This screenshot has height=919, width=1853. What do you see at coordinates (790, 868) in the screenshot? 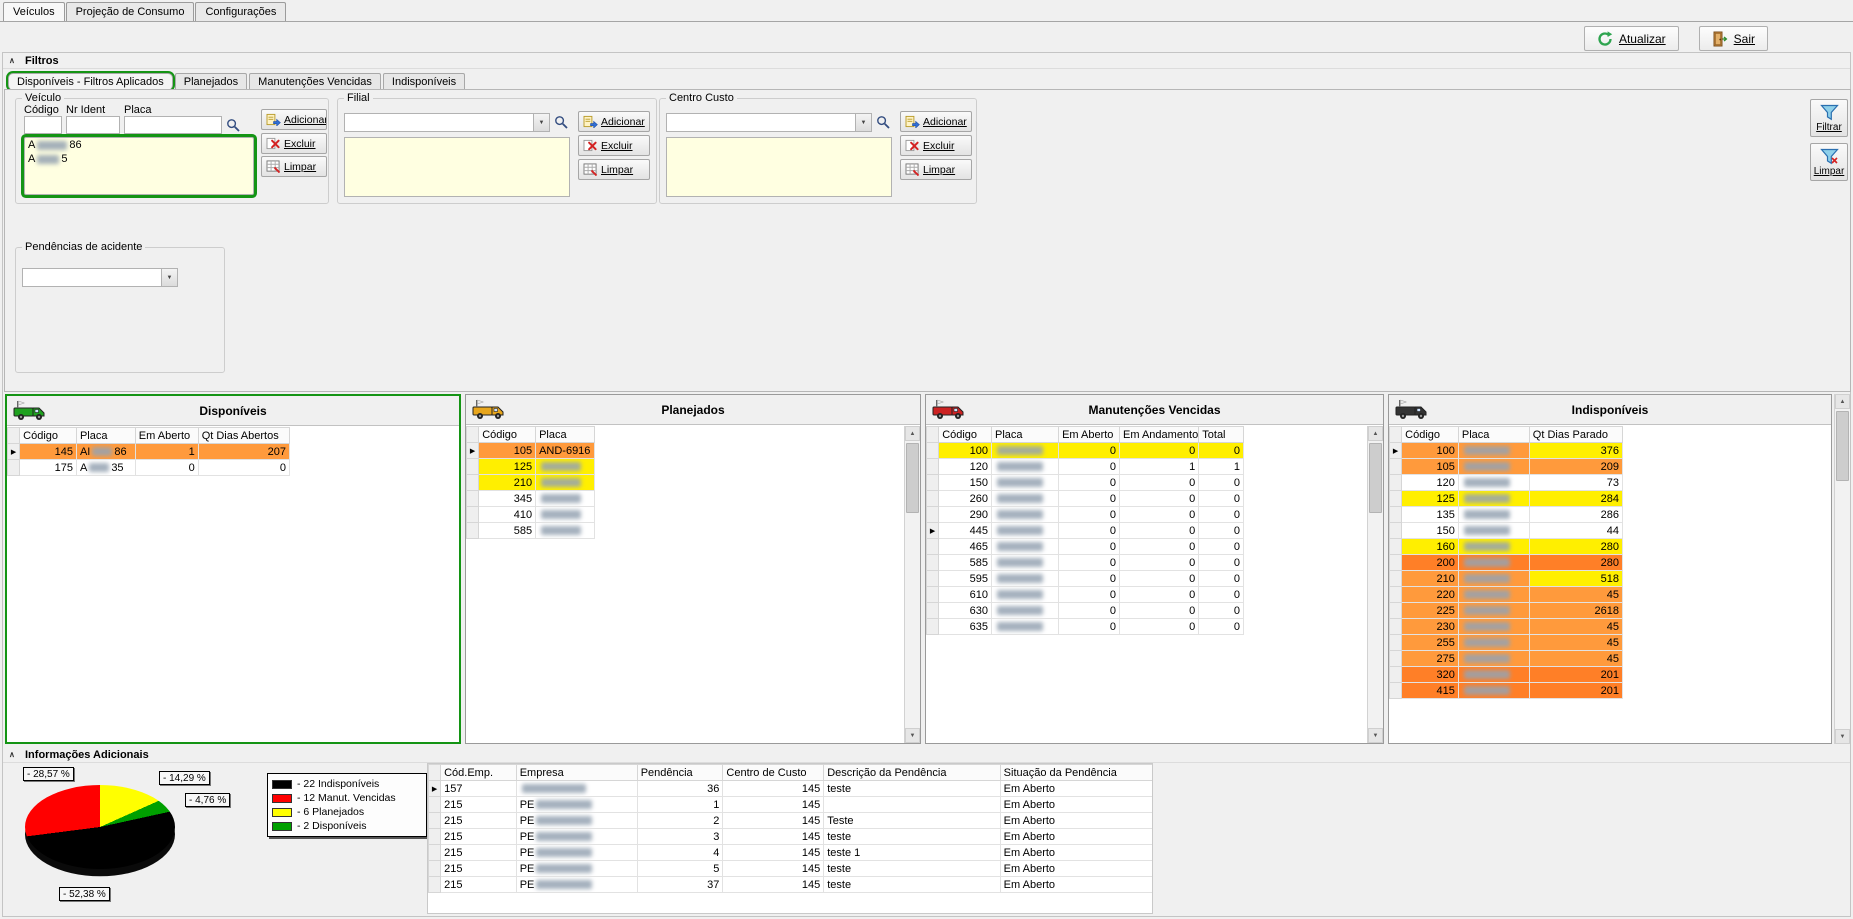
I see `pendencias-row: 215 PE 5 145 teste Em Aberto` at bounding box center [790, 868].